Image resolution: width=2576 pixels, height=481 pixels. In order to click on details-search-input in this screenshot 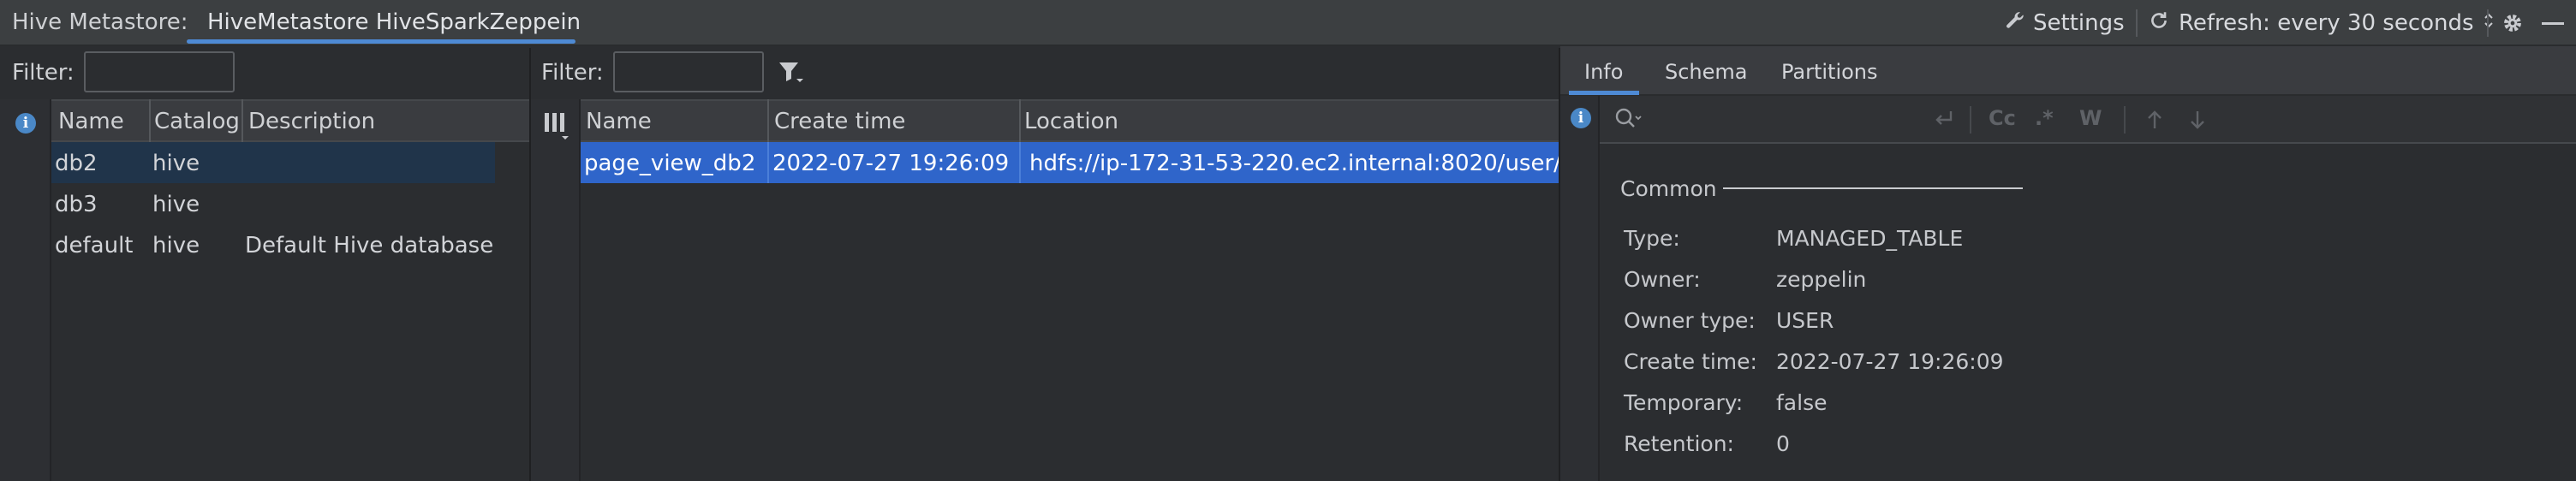, I will do `click(1782, 120)`.